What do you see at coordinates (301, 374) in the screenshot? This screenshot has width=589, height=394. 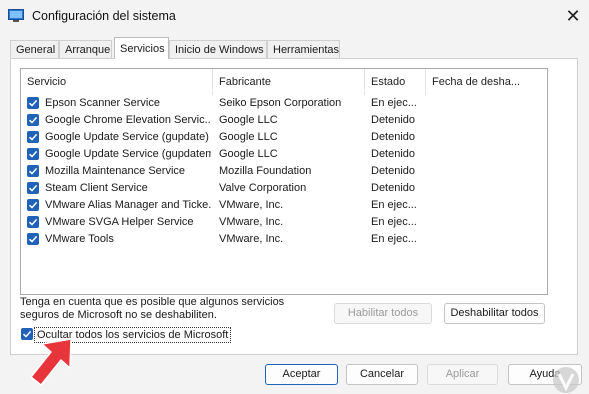 I see `ok-button: Aceptar` at bounding box center [301, 374].